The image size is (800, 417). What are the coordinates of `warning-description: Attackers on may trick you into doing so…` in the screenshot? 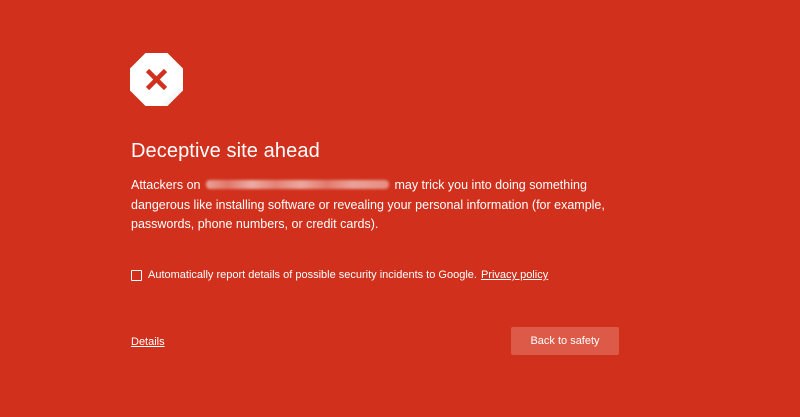 It's located at (381, 205).